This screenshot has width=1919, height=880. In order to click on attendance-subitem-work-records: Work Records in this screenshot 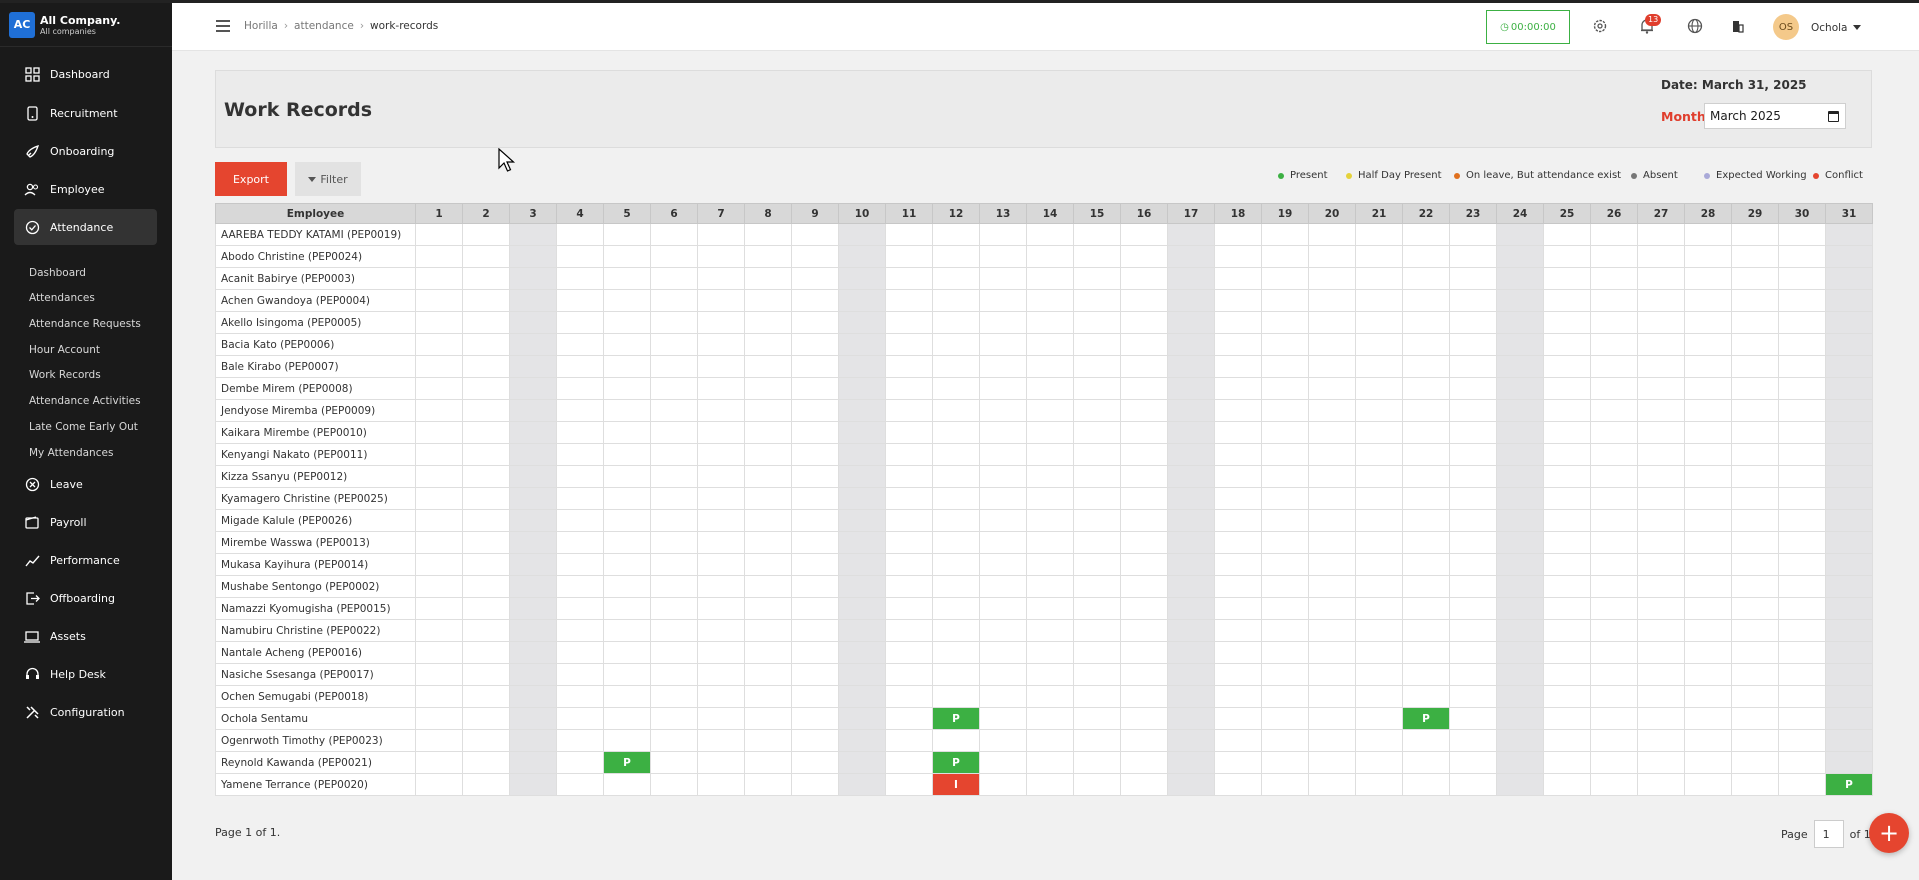, I will do `click(65, 375)`.